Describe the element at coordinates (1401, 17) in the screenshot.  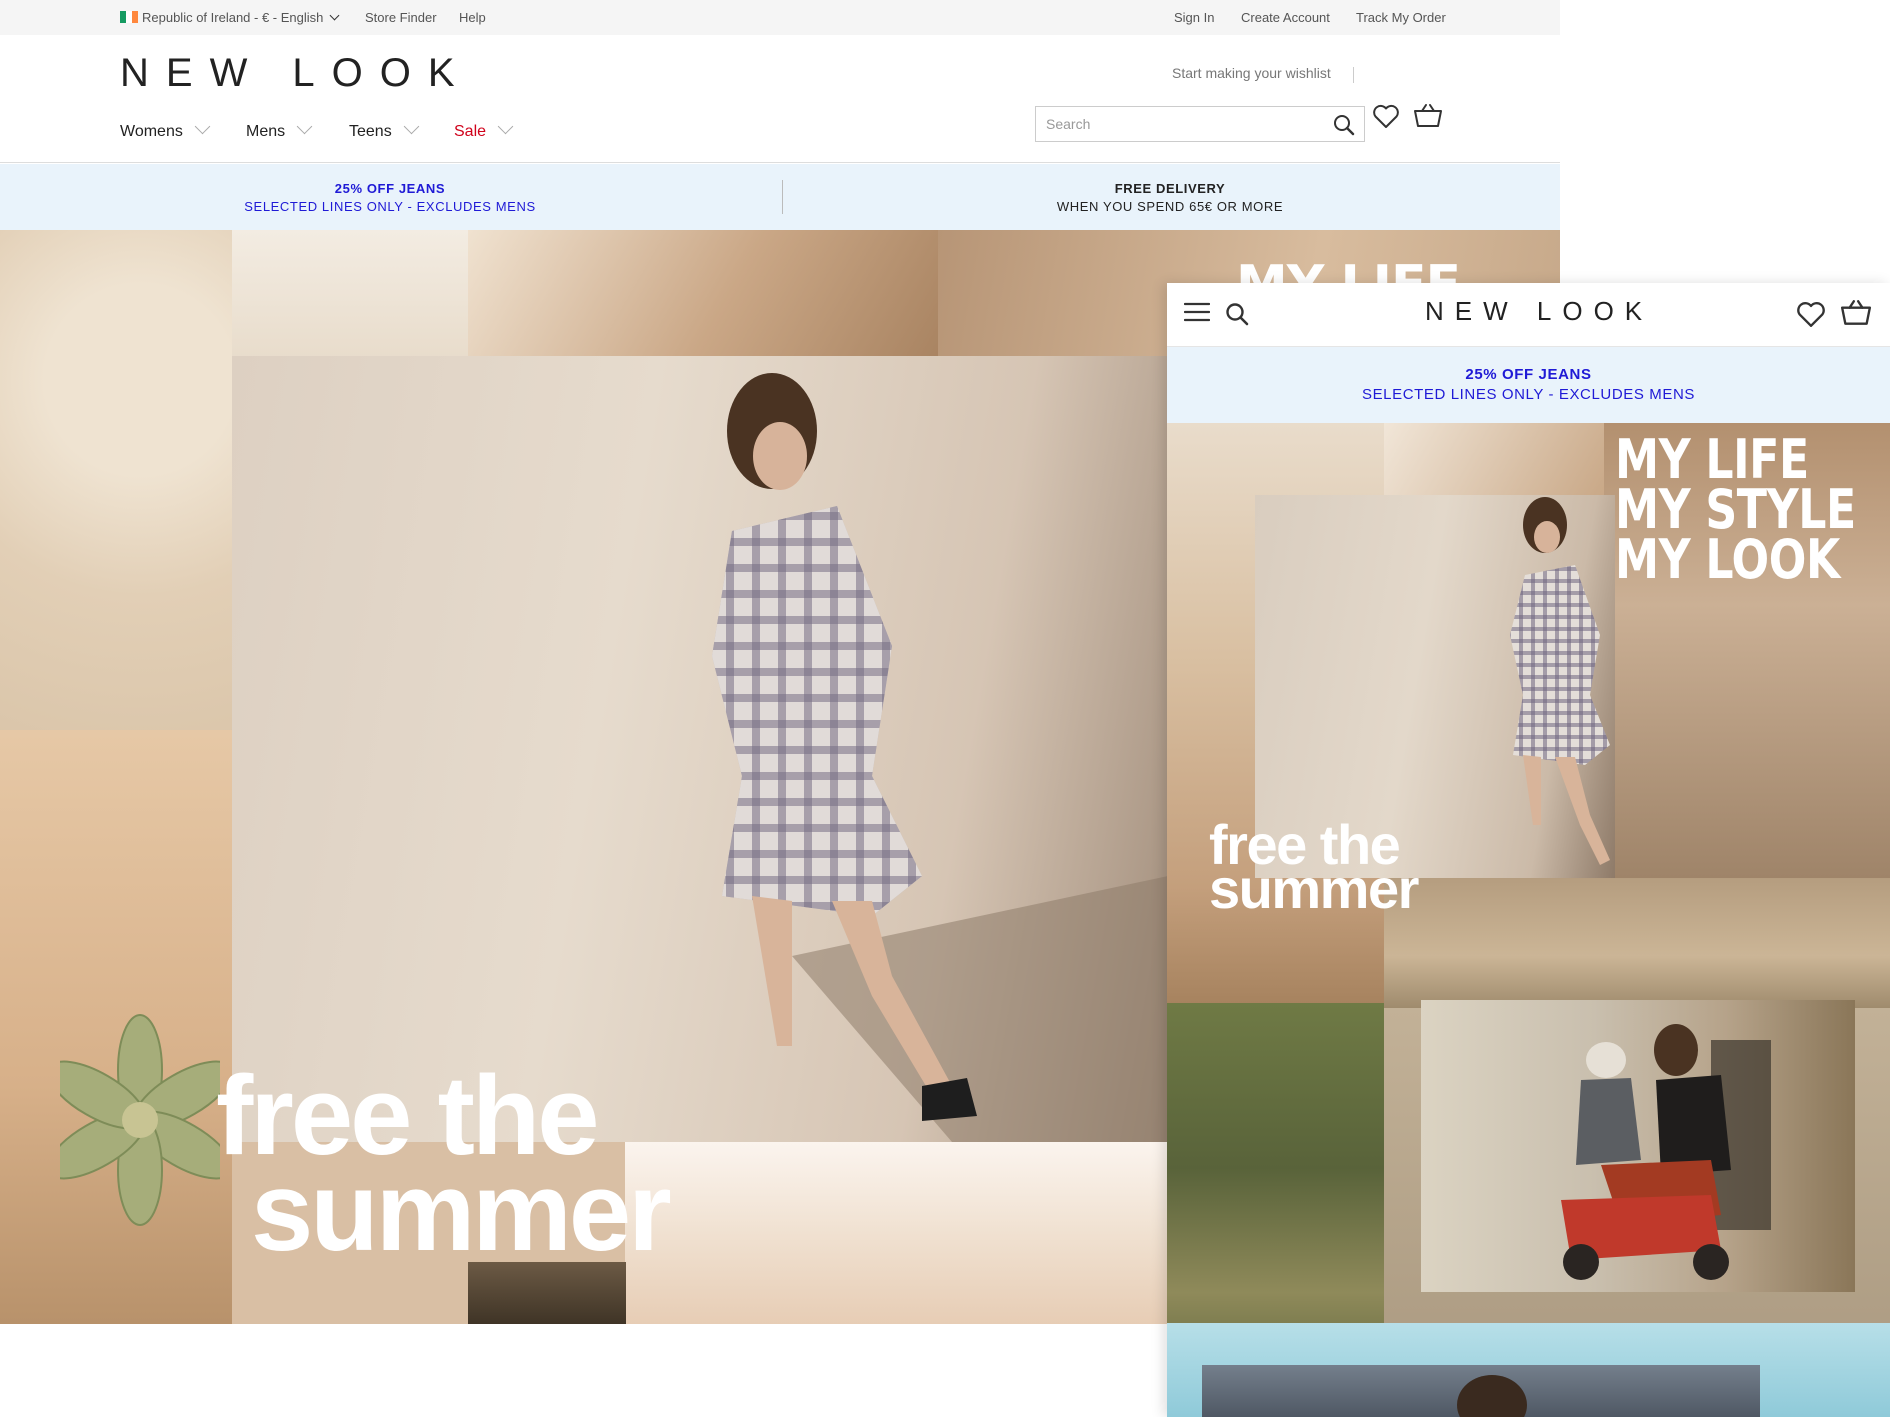
I see `track-order-link: Track My Order` at that location.